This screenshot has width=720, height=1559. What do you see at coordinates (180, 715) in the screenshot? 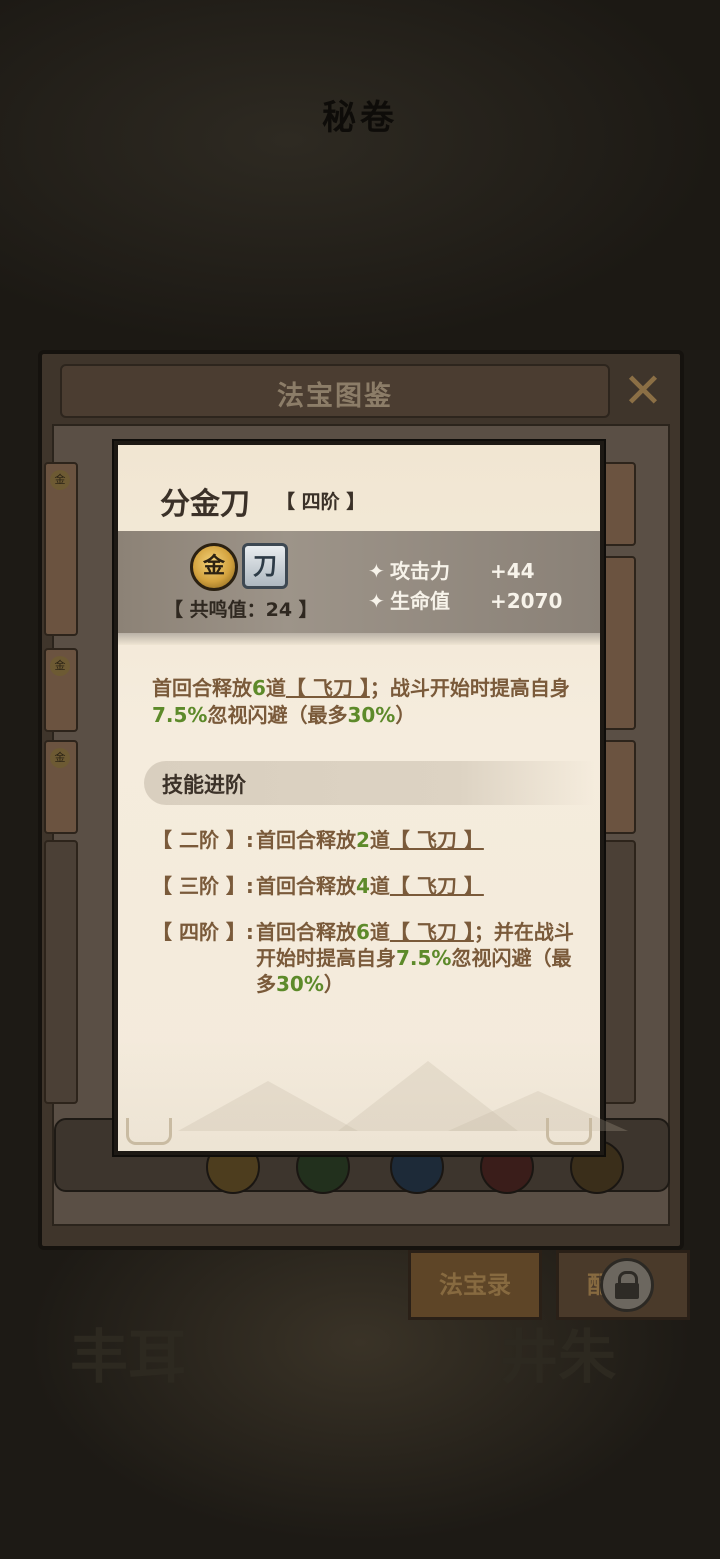
I see `desc-number: 7.5%` at bounding box center [180, 715].